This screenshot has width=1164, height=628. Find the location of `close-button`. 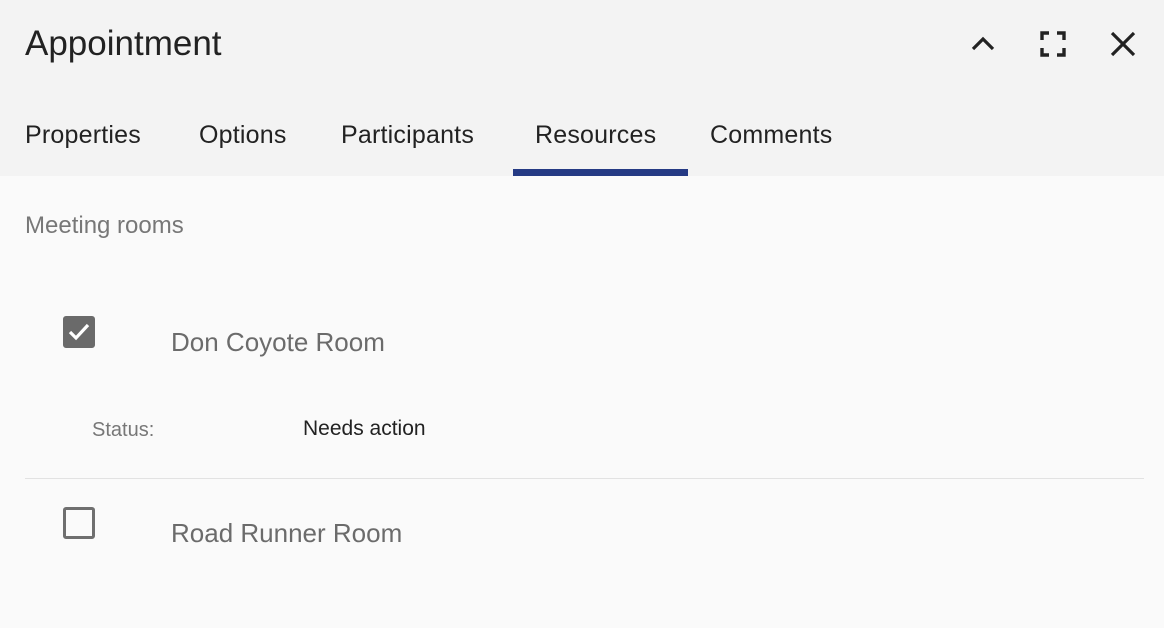

close-button is located at coordinates (1123, 44).